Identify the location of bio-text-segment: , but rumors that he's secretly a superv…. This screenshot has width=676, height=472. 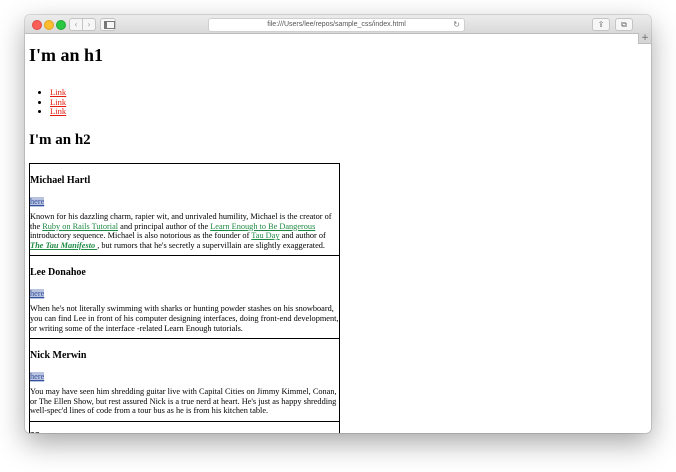
(211, 245).